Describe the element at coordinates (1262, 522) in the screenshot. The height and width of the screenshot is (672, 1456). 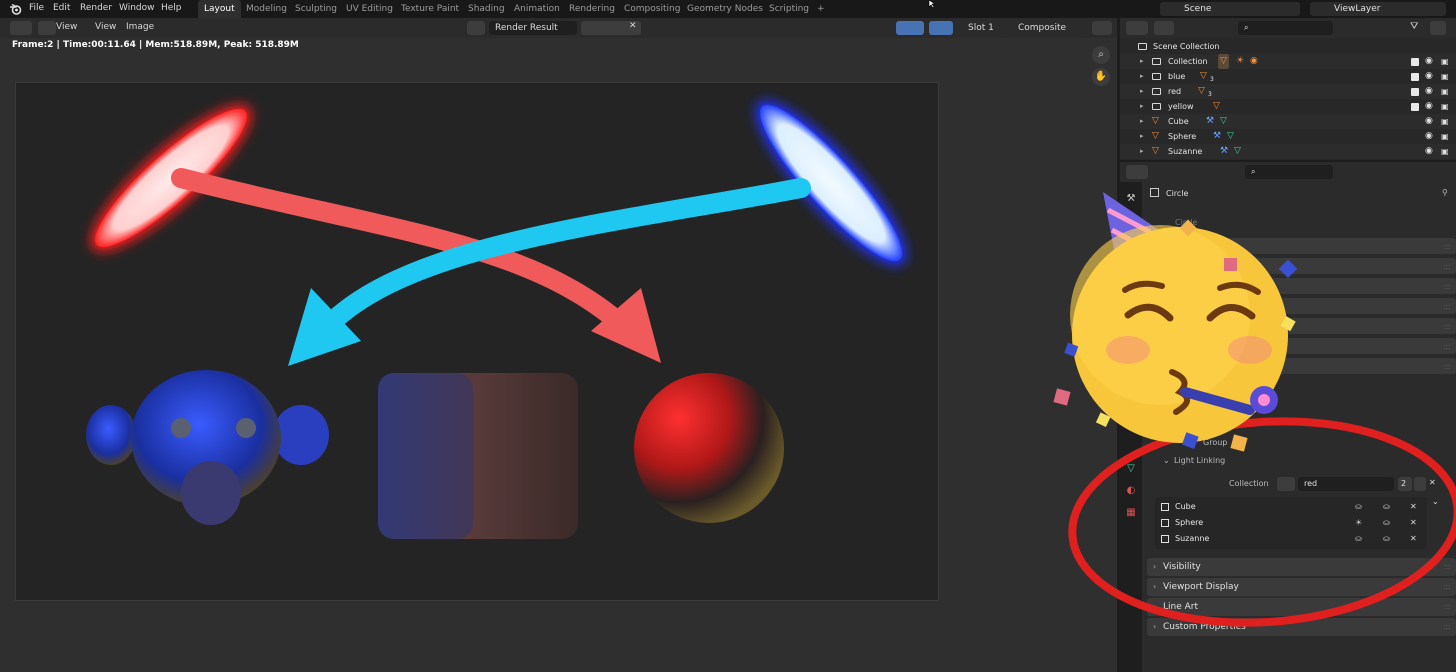
I see `annotation-ellipse` at that location.